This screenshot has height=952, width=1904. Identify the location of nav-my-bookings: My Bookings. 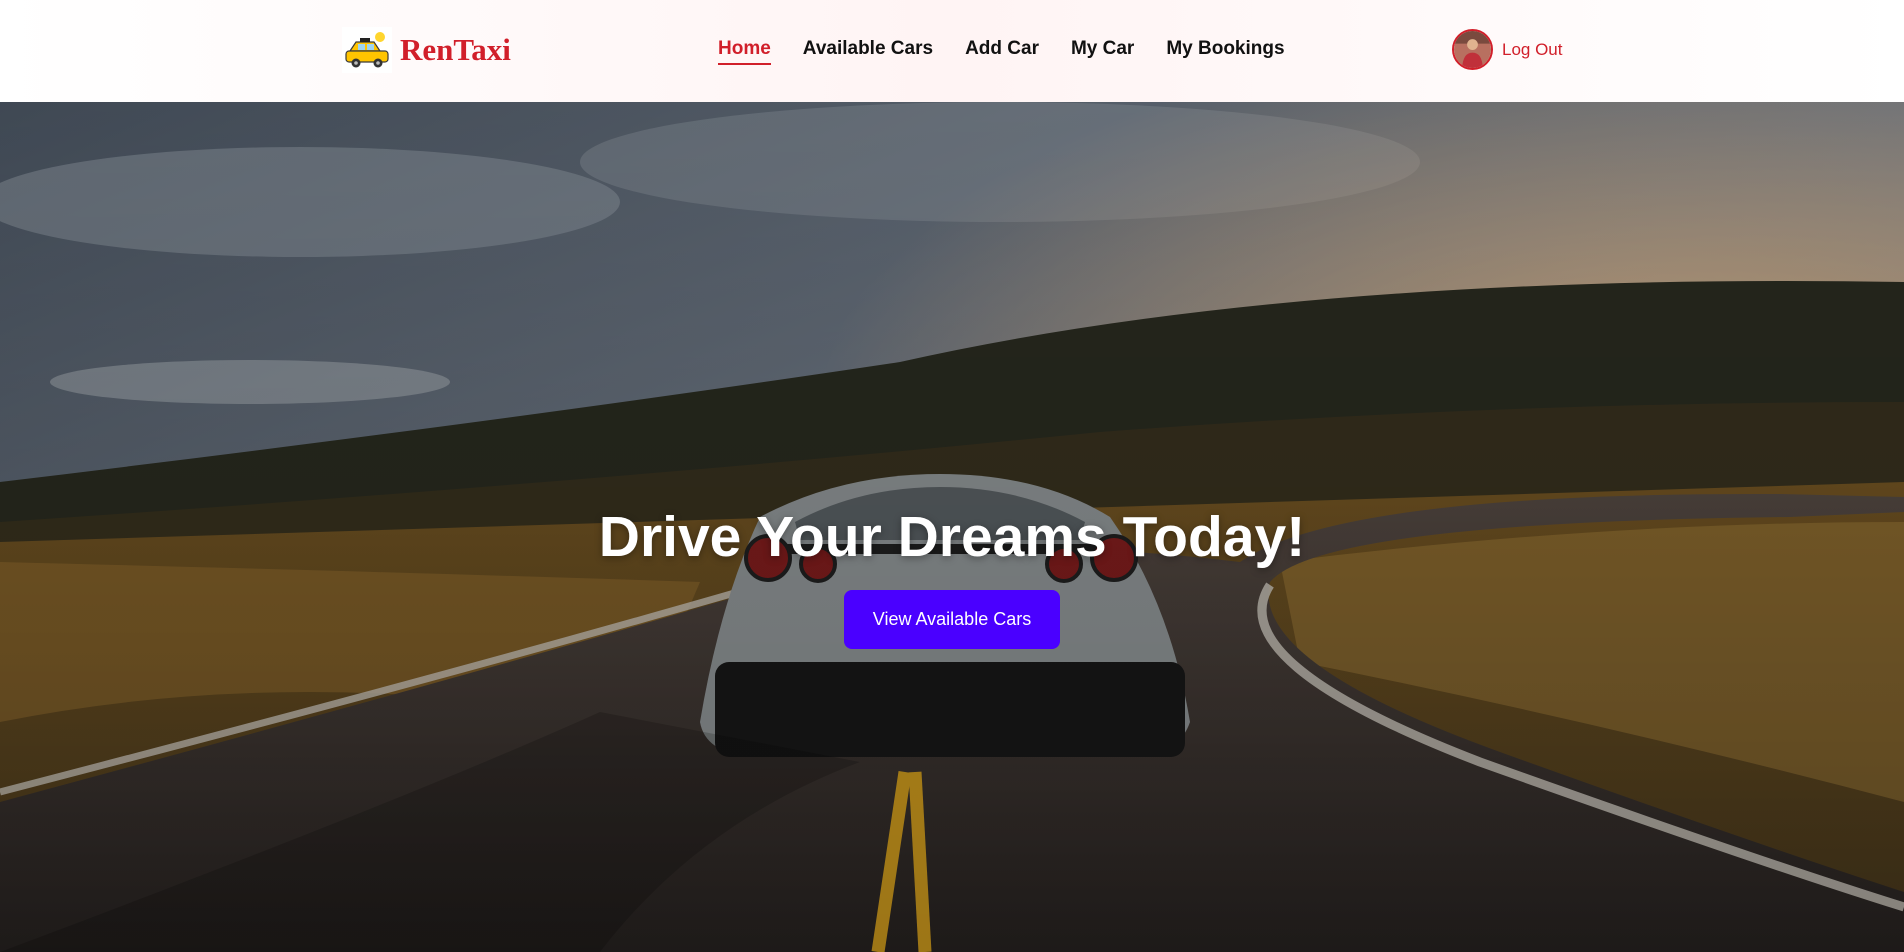
(1225, 51).